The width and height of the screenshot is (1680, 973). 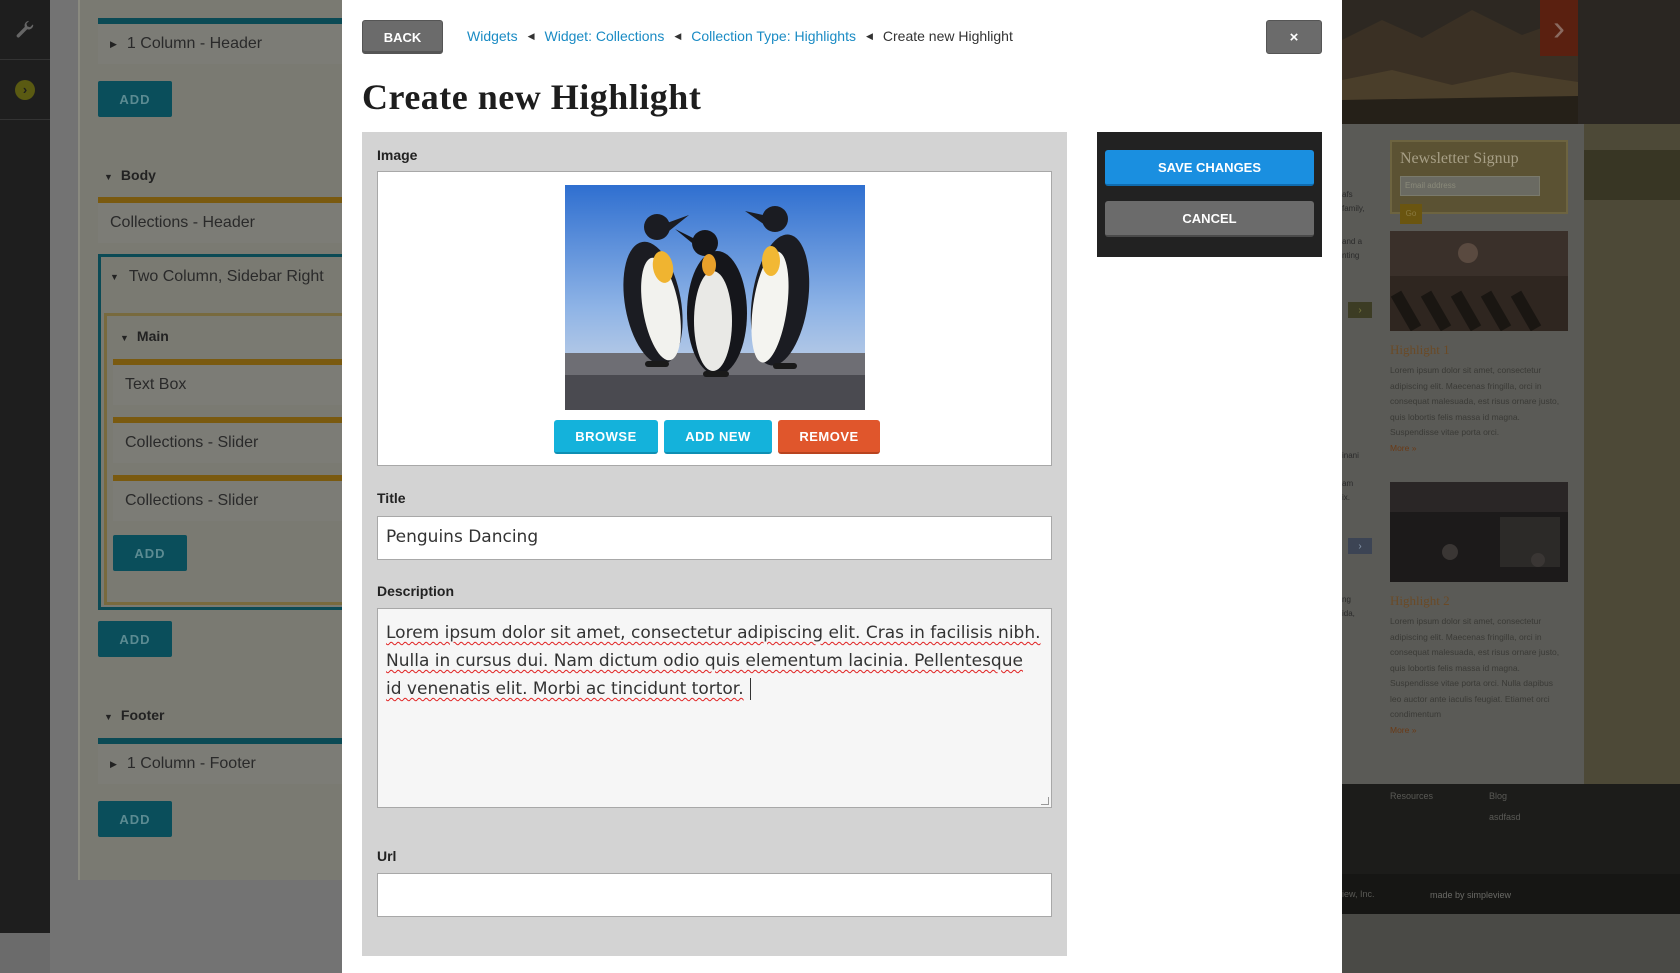 What do you see at coordinates (532, 97) in the screenshot?
I see `page-title: Create new Highlight` at bounding box center [532, 97].